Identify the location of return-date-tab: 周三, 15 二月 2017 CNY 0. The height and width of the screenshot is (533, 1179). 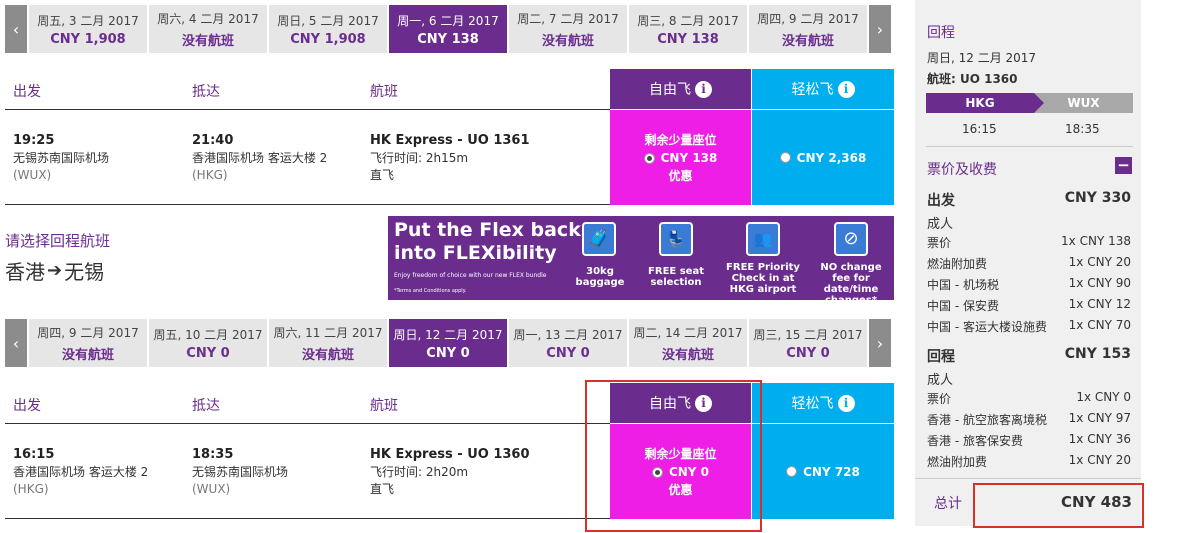
(808, 343).